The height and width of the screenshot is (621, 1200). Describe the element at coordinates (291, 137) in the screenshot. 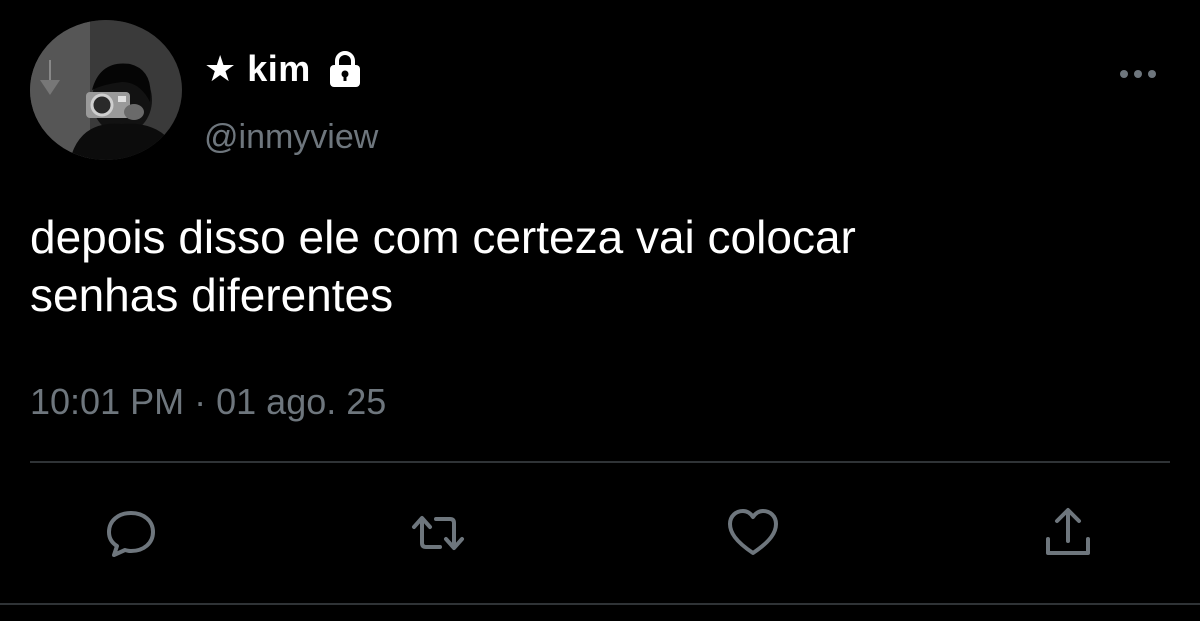

I see `user-handle: @inmyview` at that location.